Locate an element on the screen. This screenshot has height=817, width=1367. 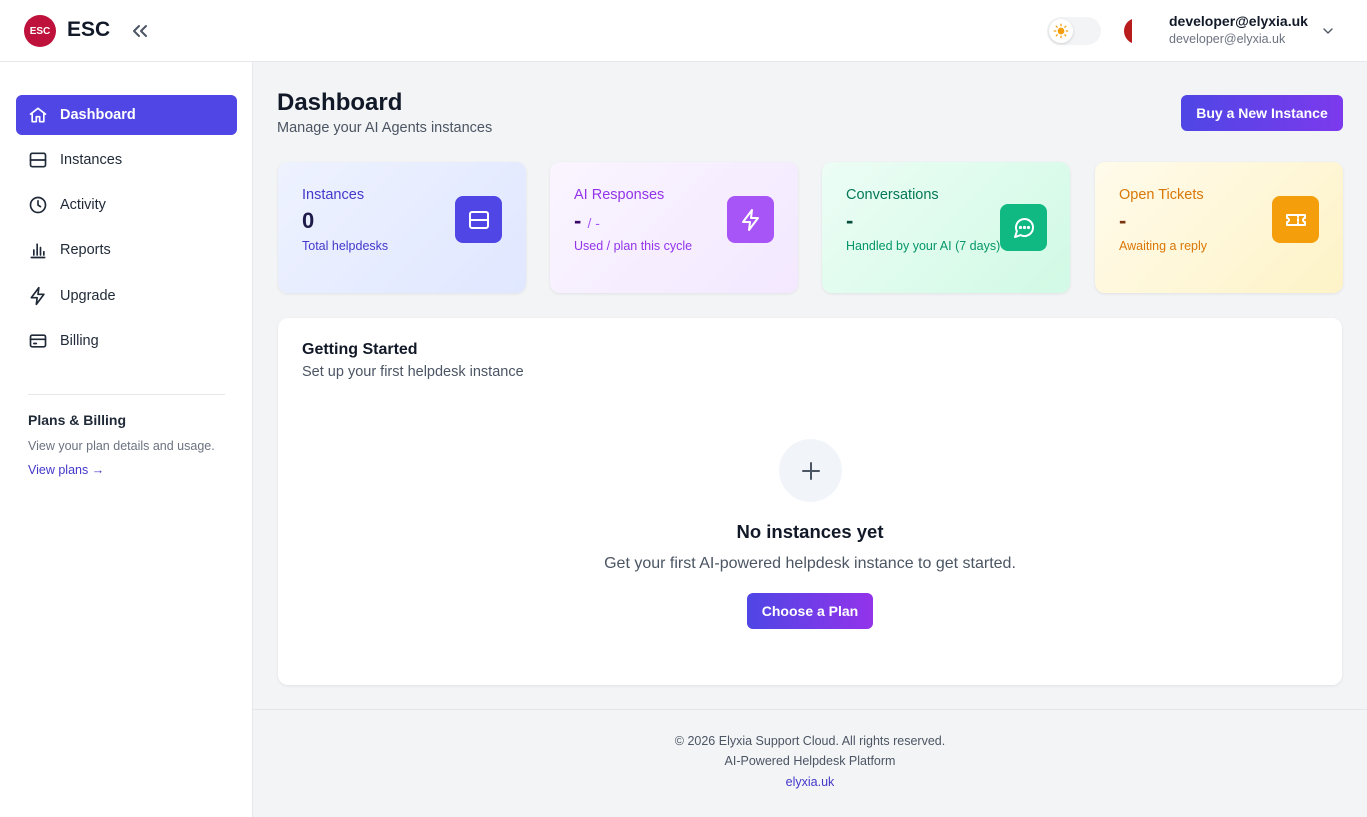
sidebar-item-dashboard: Dashboard is located at coordinates (126, 115).